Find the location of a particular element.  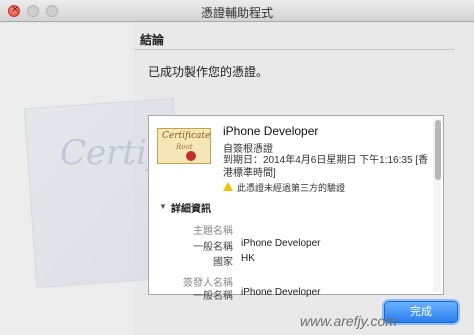

subject-common-name-label: 一般名稱 is located at coordinates (213, 247).